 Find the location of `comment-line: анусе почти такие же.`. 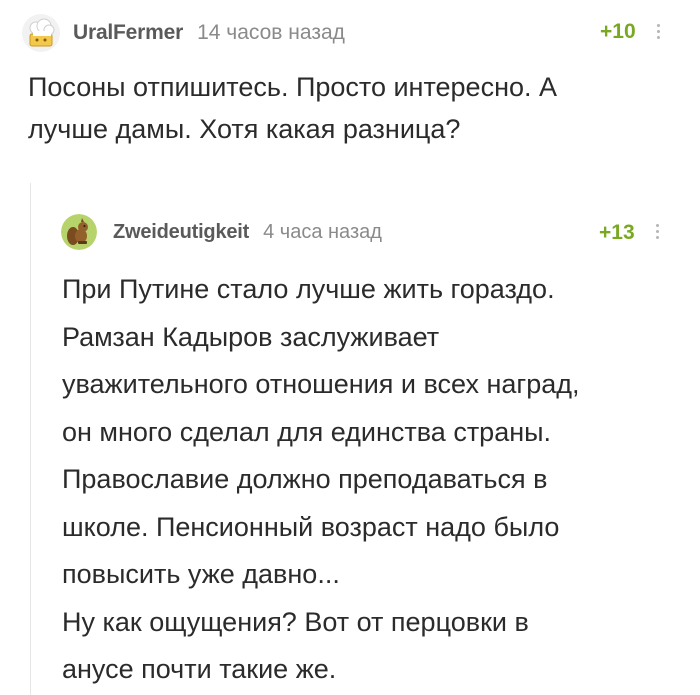

comment-line: анусе почти такие же. is located at coordinates (199, 669).